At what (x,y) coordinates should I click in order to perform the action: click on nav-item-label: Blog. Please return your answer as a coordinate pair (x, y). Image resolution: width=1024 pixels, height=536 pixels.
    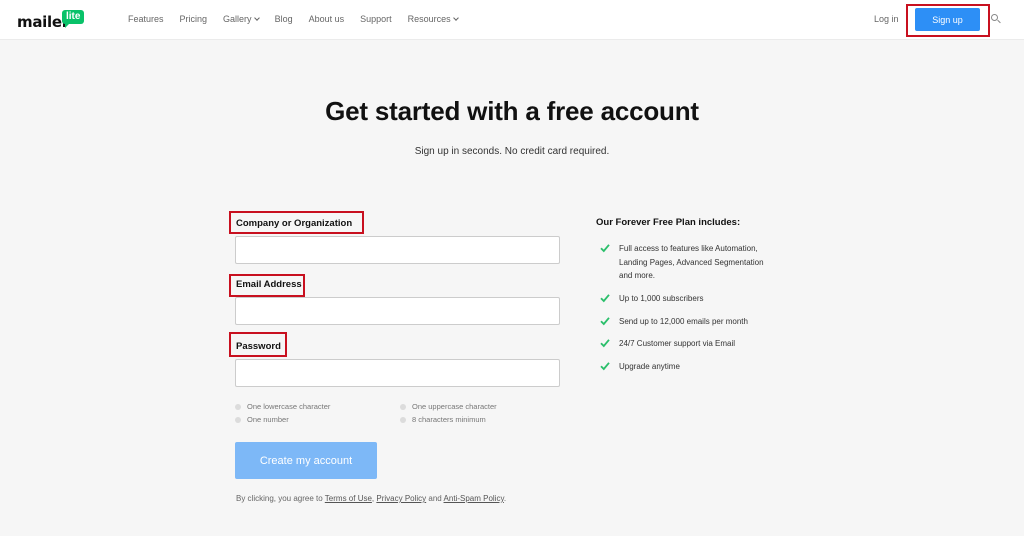
    Looking at the image, I should click on (283, 19).